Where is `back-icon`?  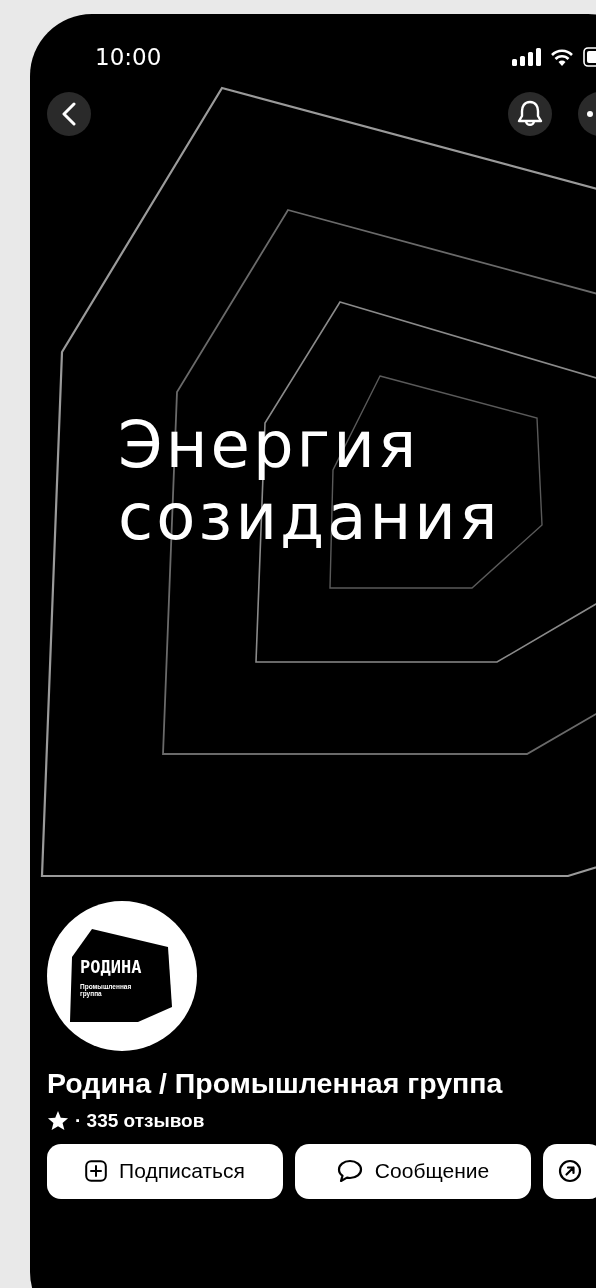 back-icon is located at coordinates (69, 114).